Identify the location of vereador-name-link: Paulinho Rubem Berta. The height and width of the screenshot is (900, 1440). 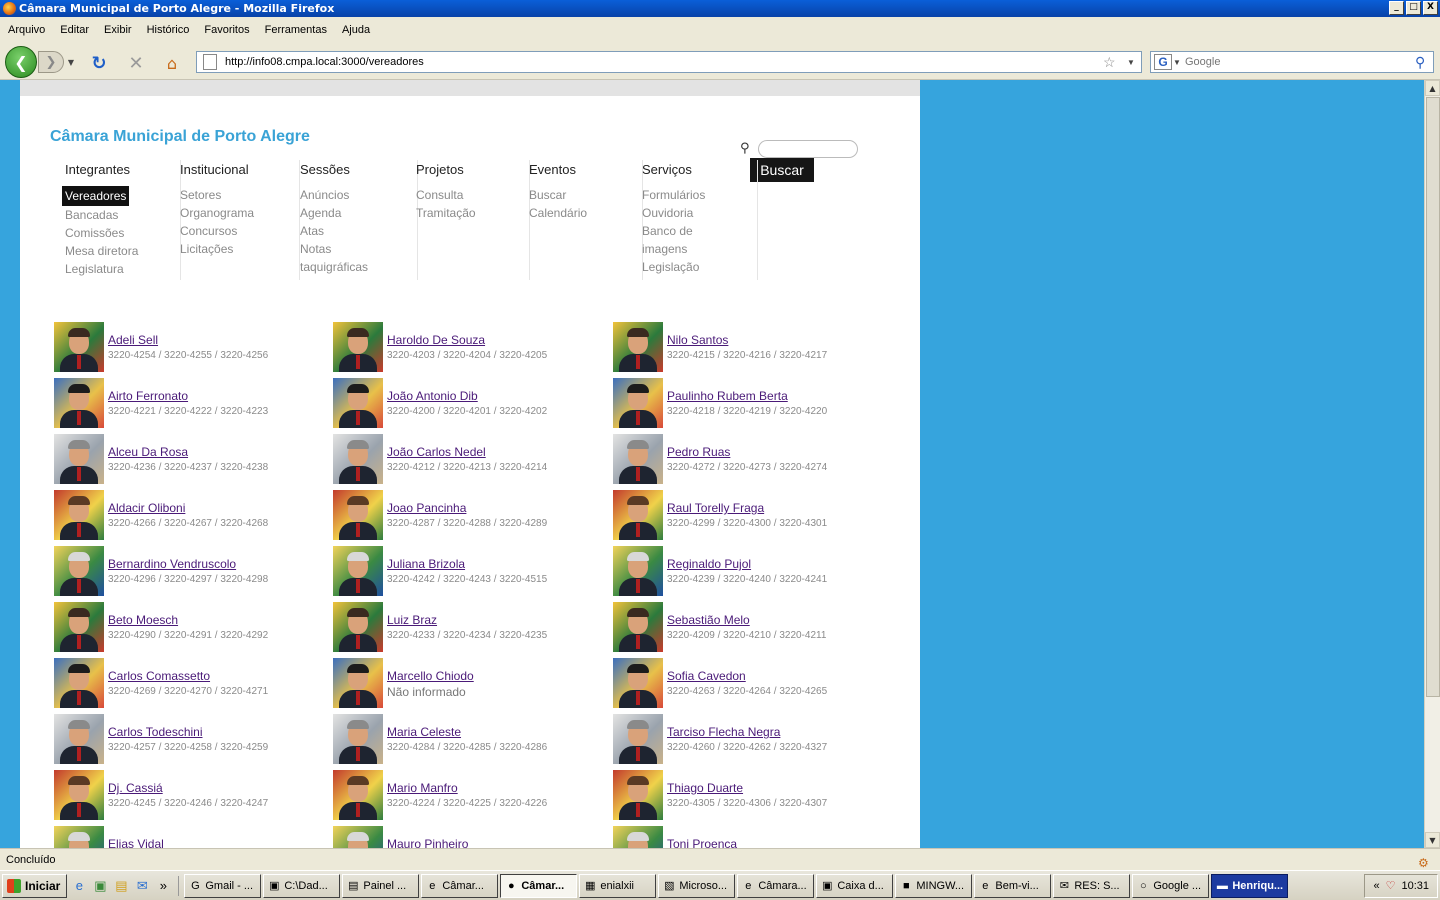
(727, 396).